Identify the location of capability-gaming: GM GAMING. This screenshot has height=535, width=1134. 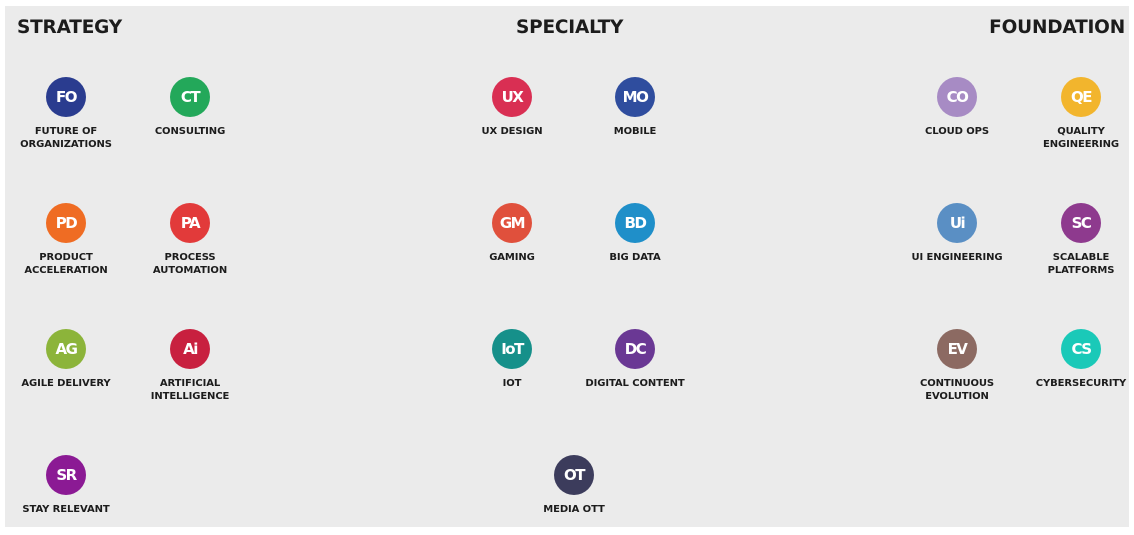
(512, 243).